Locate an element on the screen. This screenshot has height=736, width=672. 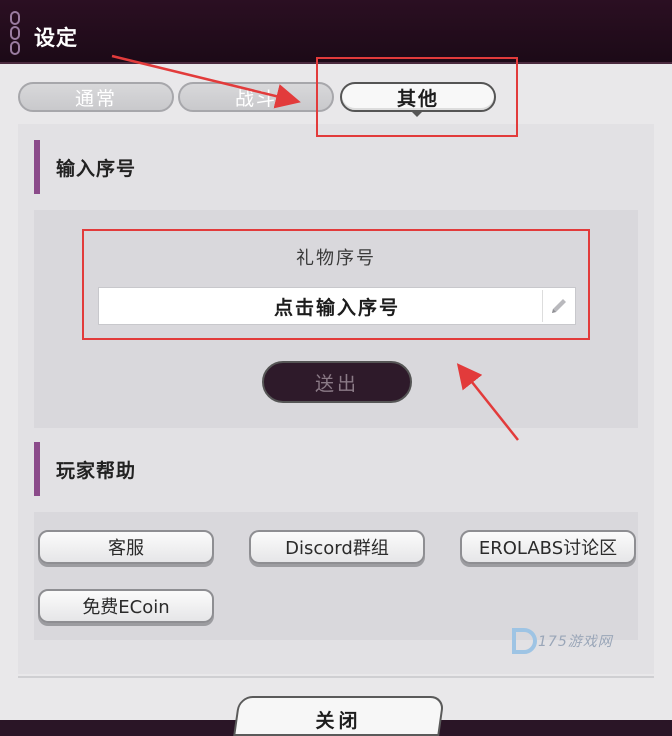
annotation-arrow-serial is located at coordinates (487, 402).